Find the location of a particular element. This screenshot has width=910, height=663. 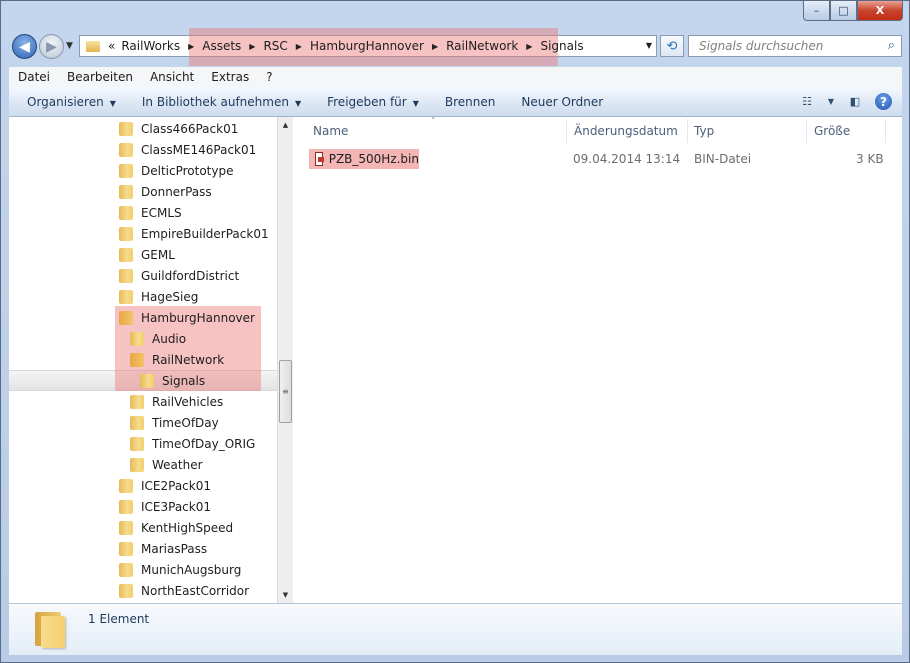

burn-button: Brennen is located at coordinates (470, 102).